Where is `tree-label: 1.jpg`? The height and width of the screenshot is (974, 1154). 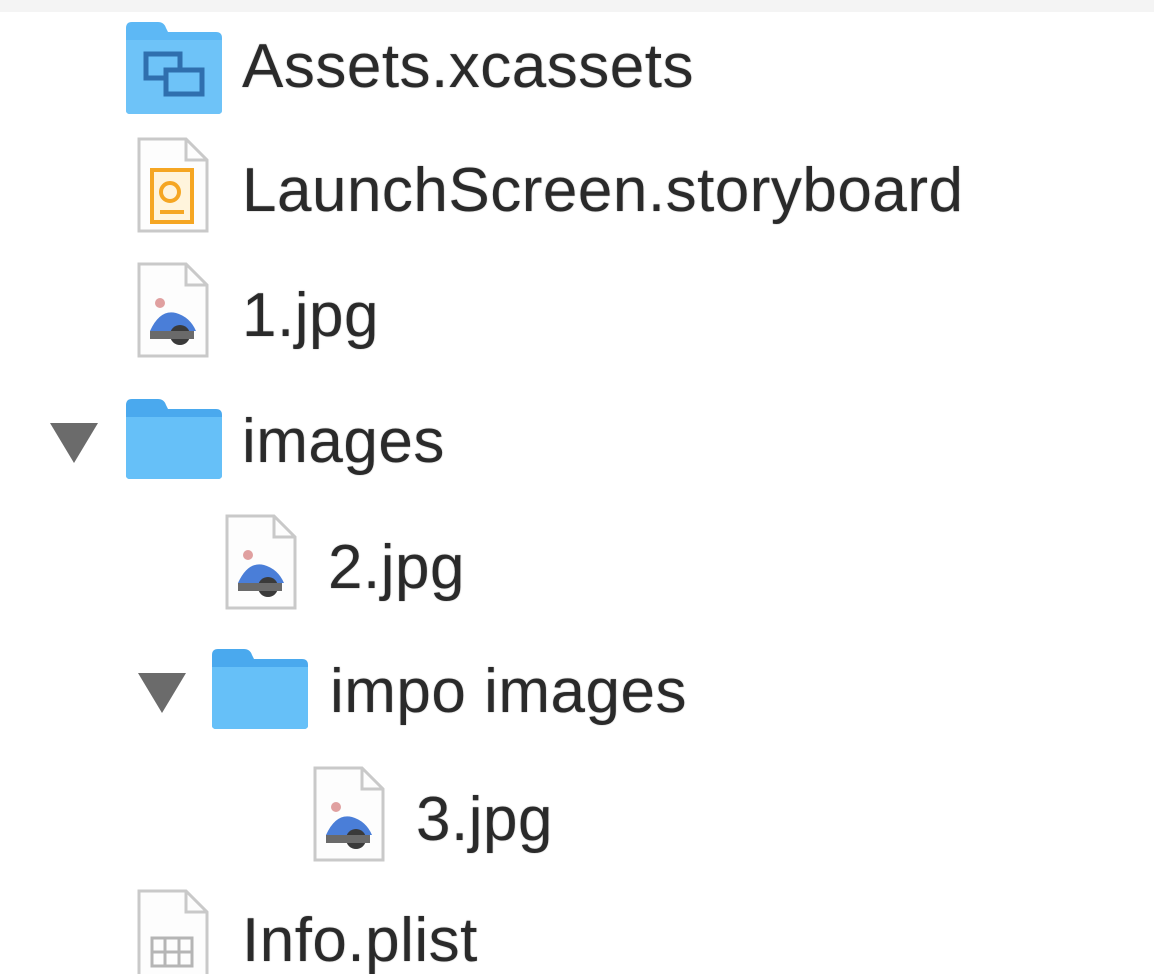 tree-label: 1.jpg is located at coordinates (310, 315).